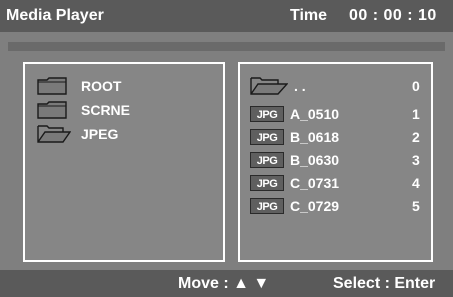  I want to click on select-hint: Select : Enter, so click(384, 283).